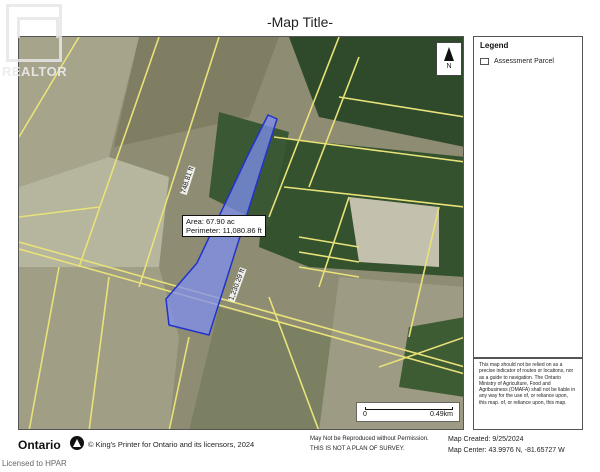  What do you see at coordinates (408, 412) in the screenshot?
I see `scale-bar: 0 0.49km` at bounding box center [408, 412].